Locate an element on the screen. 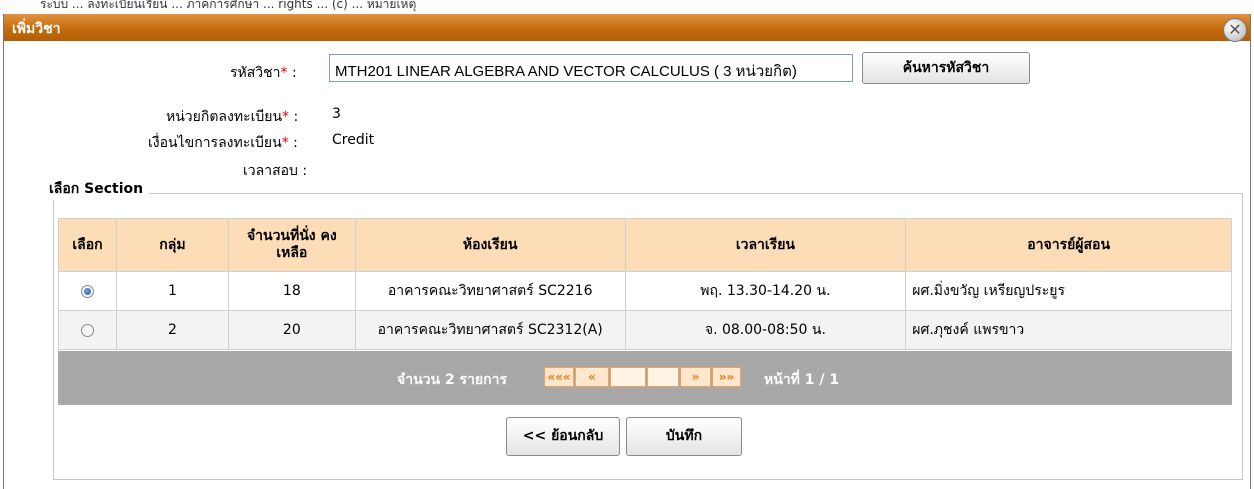 The image size is (1254, 489). exam-time-label: เวลาสอบ : is located at coordinates (275, 171).